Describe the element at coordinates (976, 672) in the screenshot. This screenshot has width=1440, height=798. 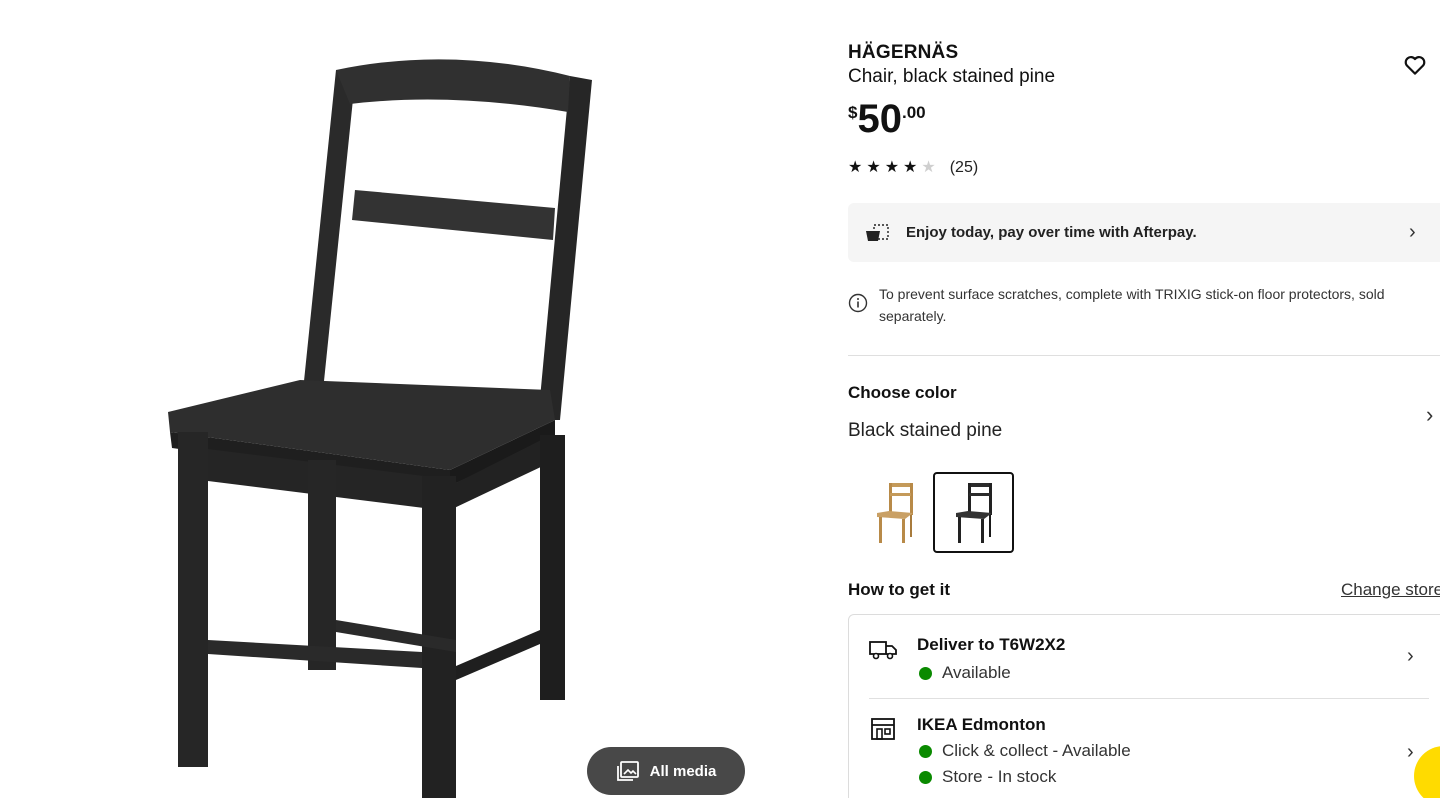
I see `delivery-status-text: Available` at that location.